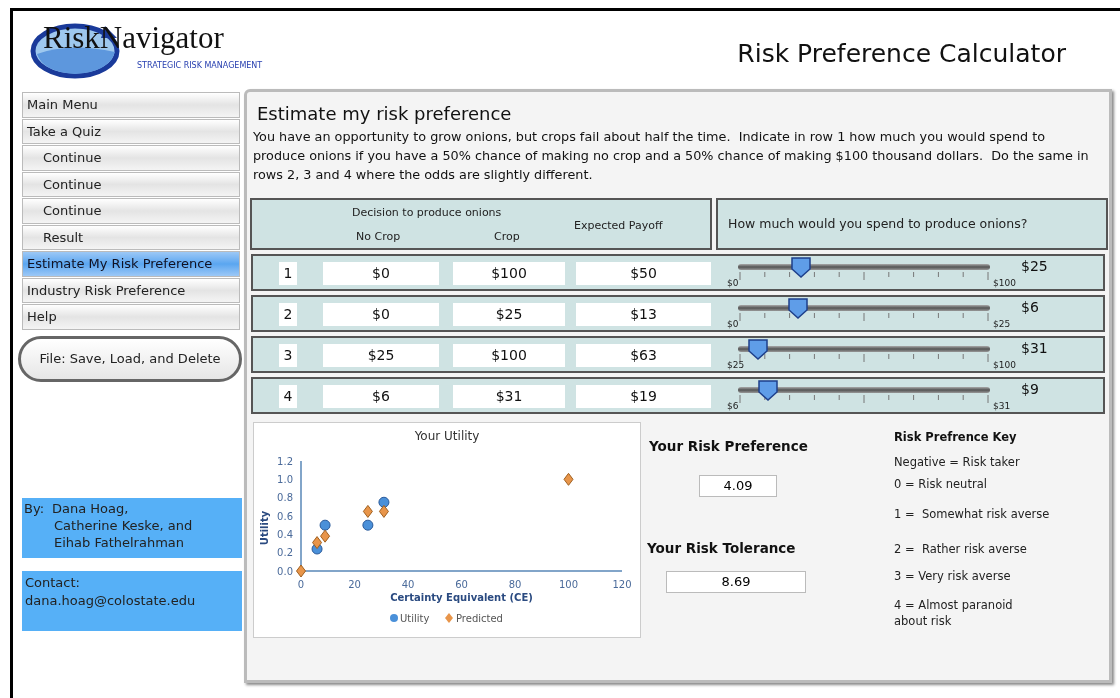 This screenshot has height=698, width=1120. Describe the element at coordinates (285, 461) in the screenshot. I see `y-tick-label: 1.2` at that location.